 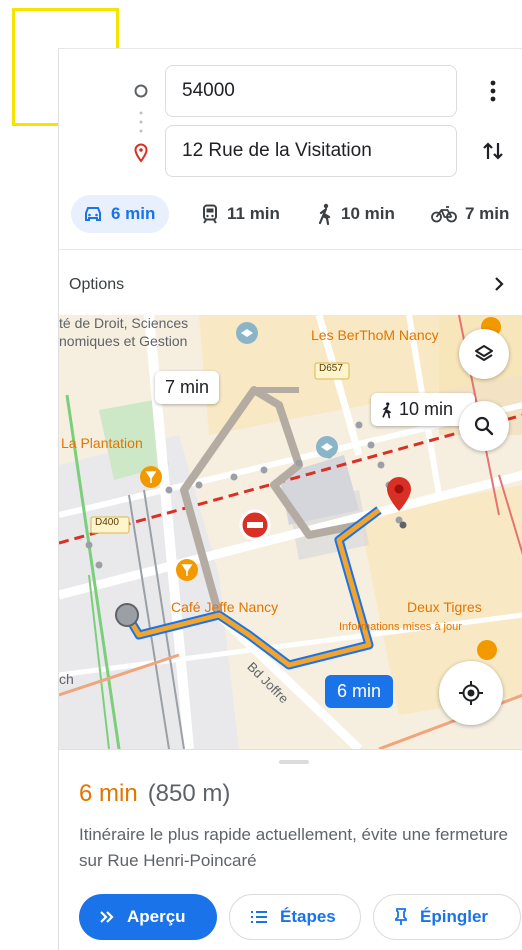 I want to click on search-icon, so click(x=484, y=426).